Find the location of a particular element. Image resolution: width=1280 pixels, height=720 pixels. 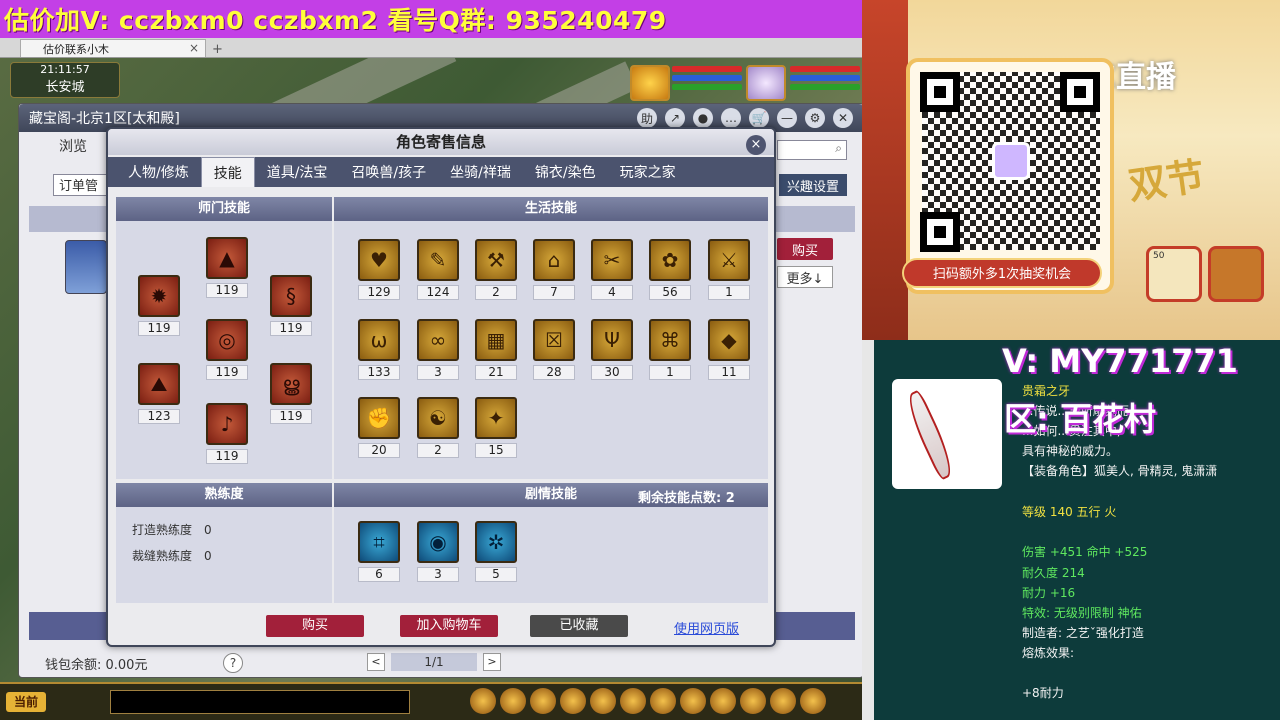

browse-tab: 浏览 is located at coordinates (73, 146).